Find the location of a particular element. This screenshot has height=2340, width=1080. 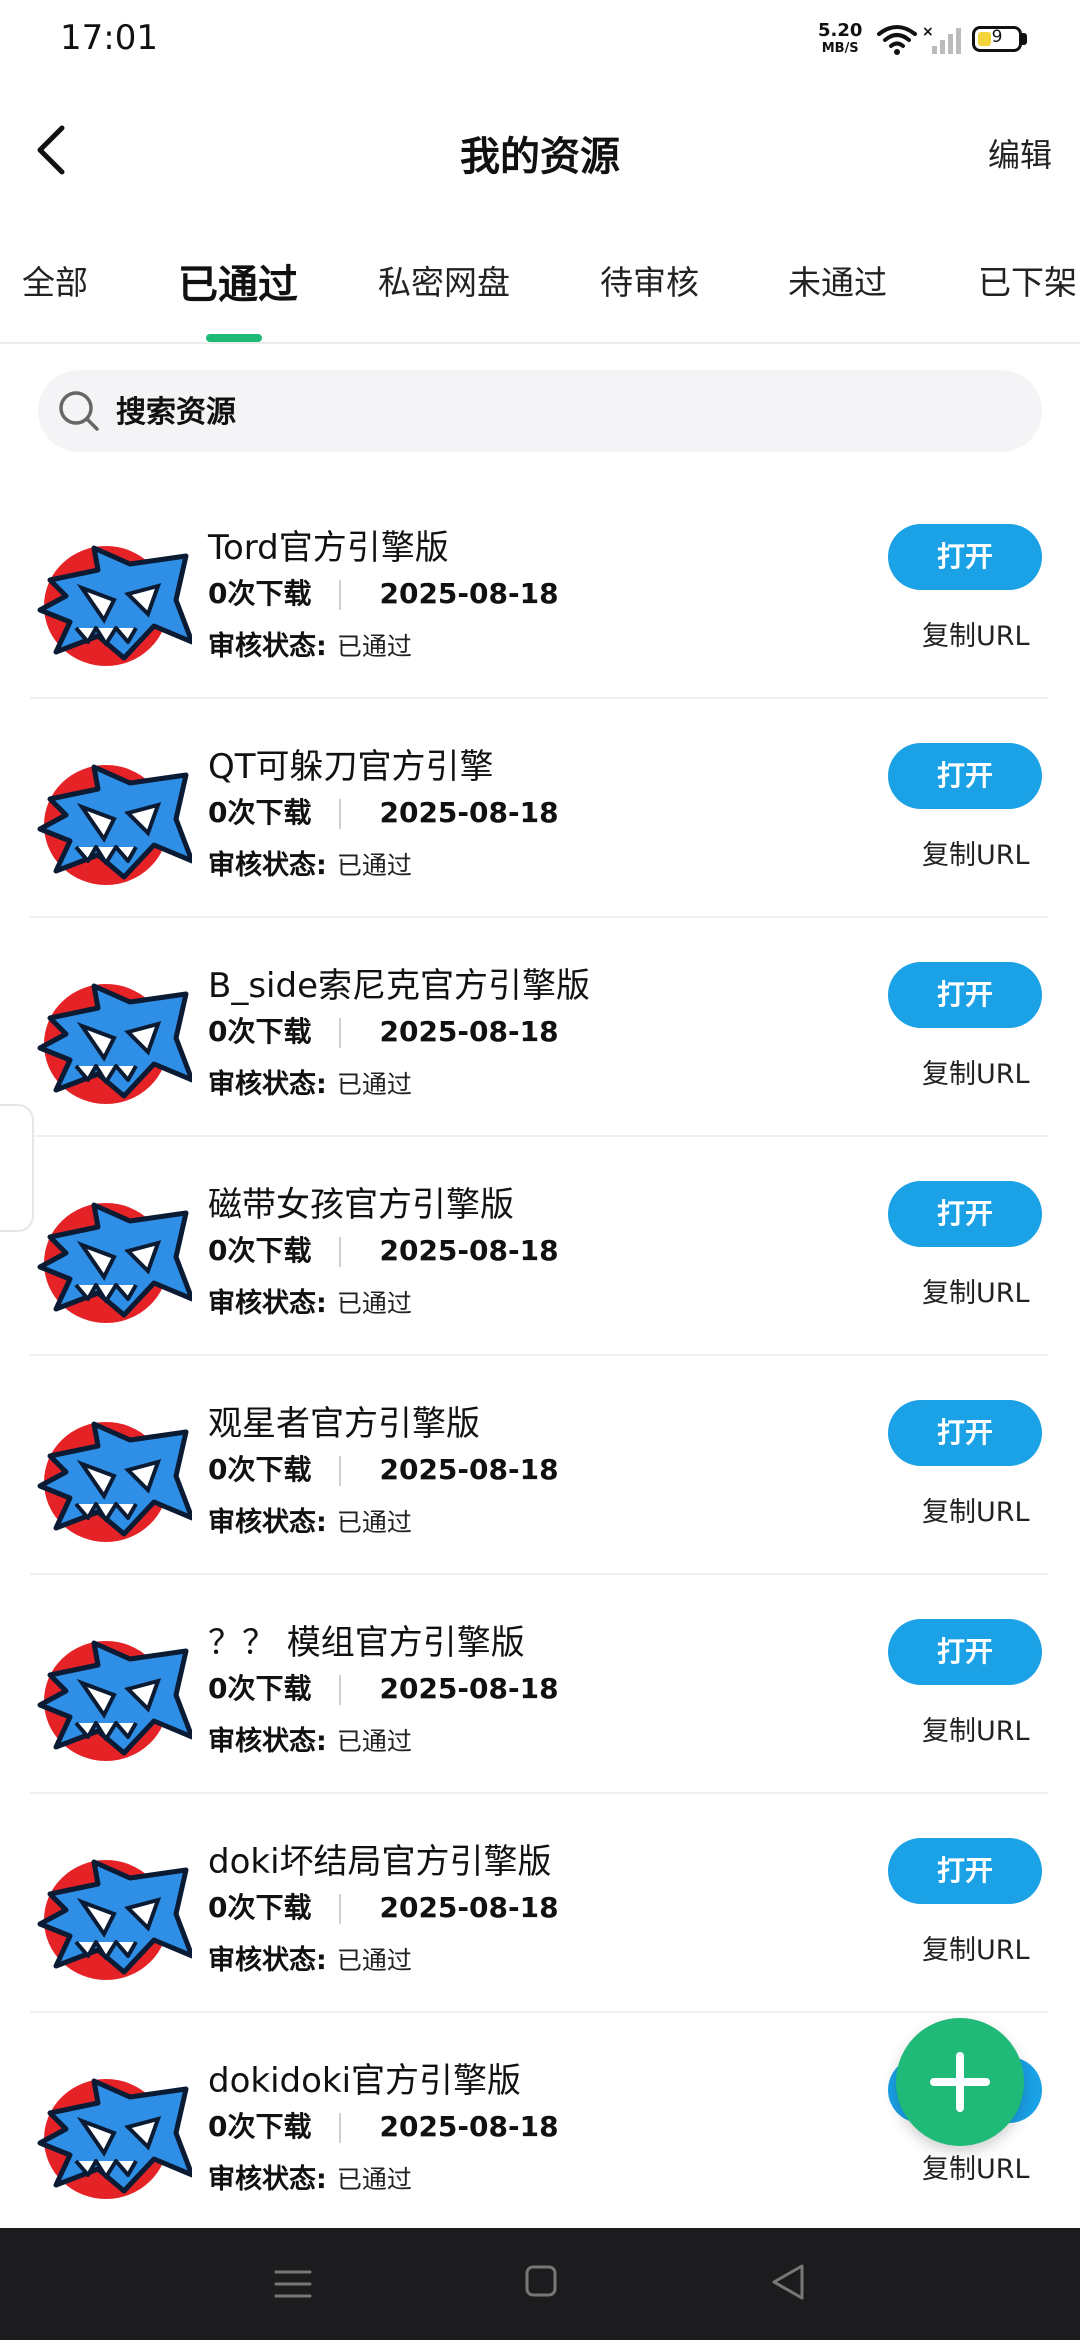

item-title: QT可躲刀官方引擎 is located at coordinates (351, 767).